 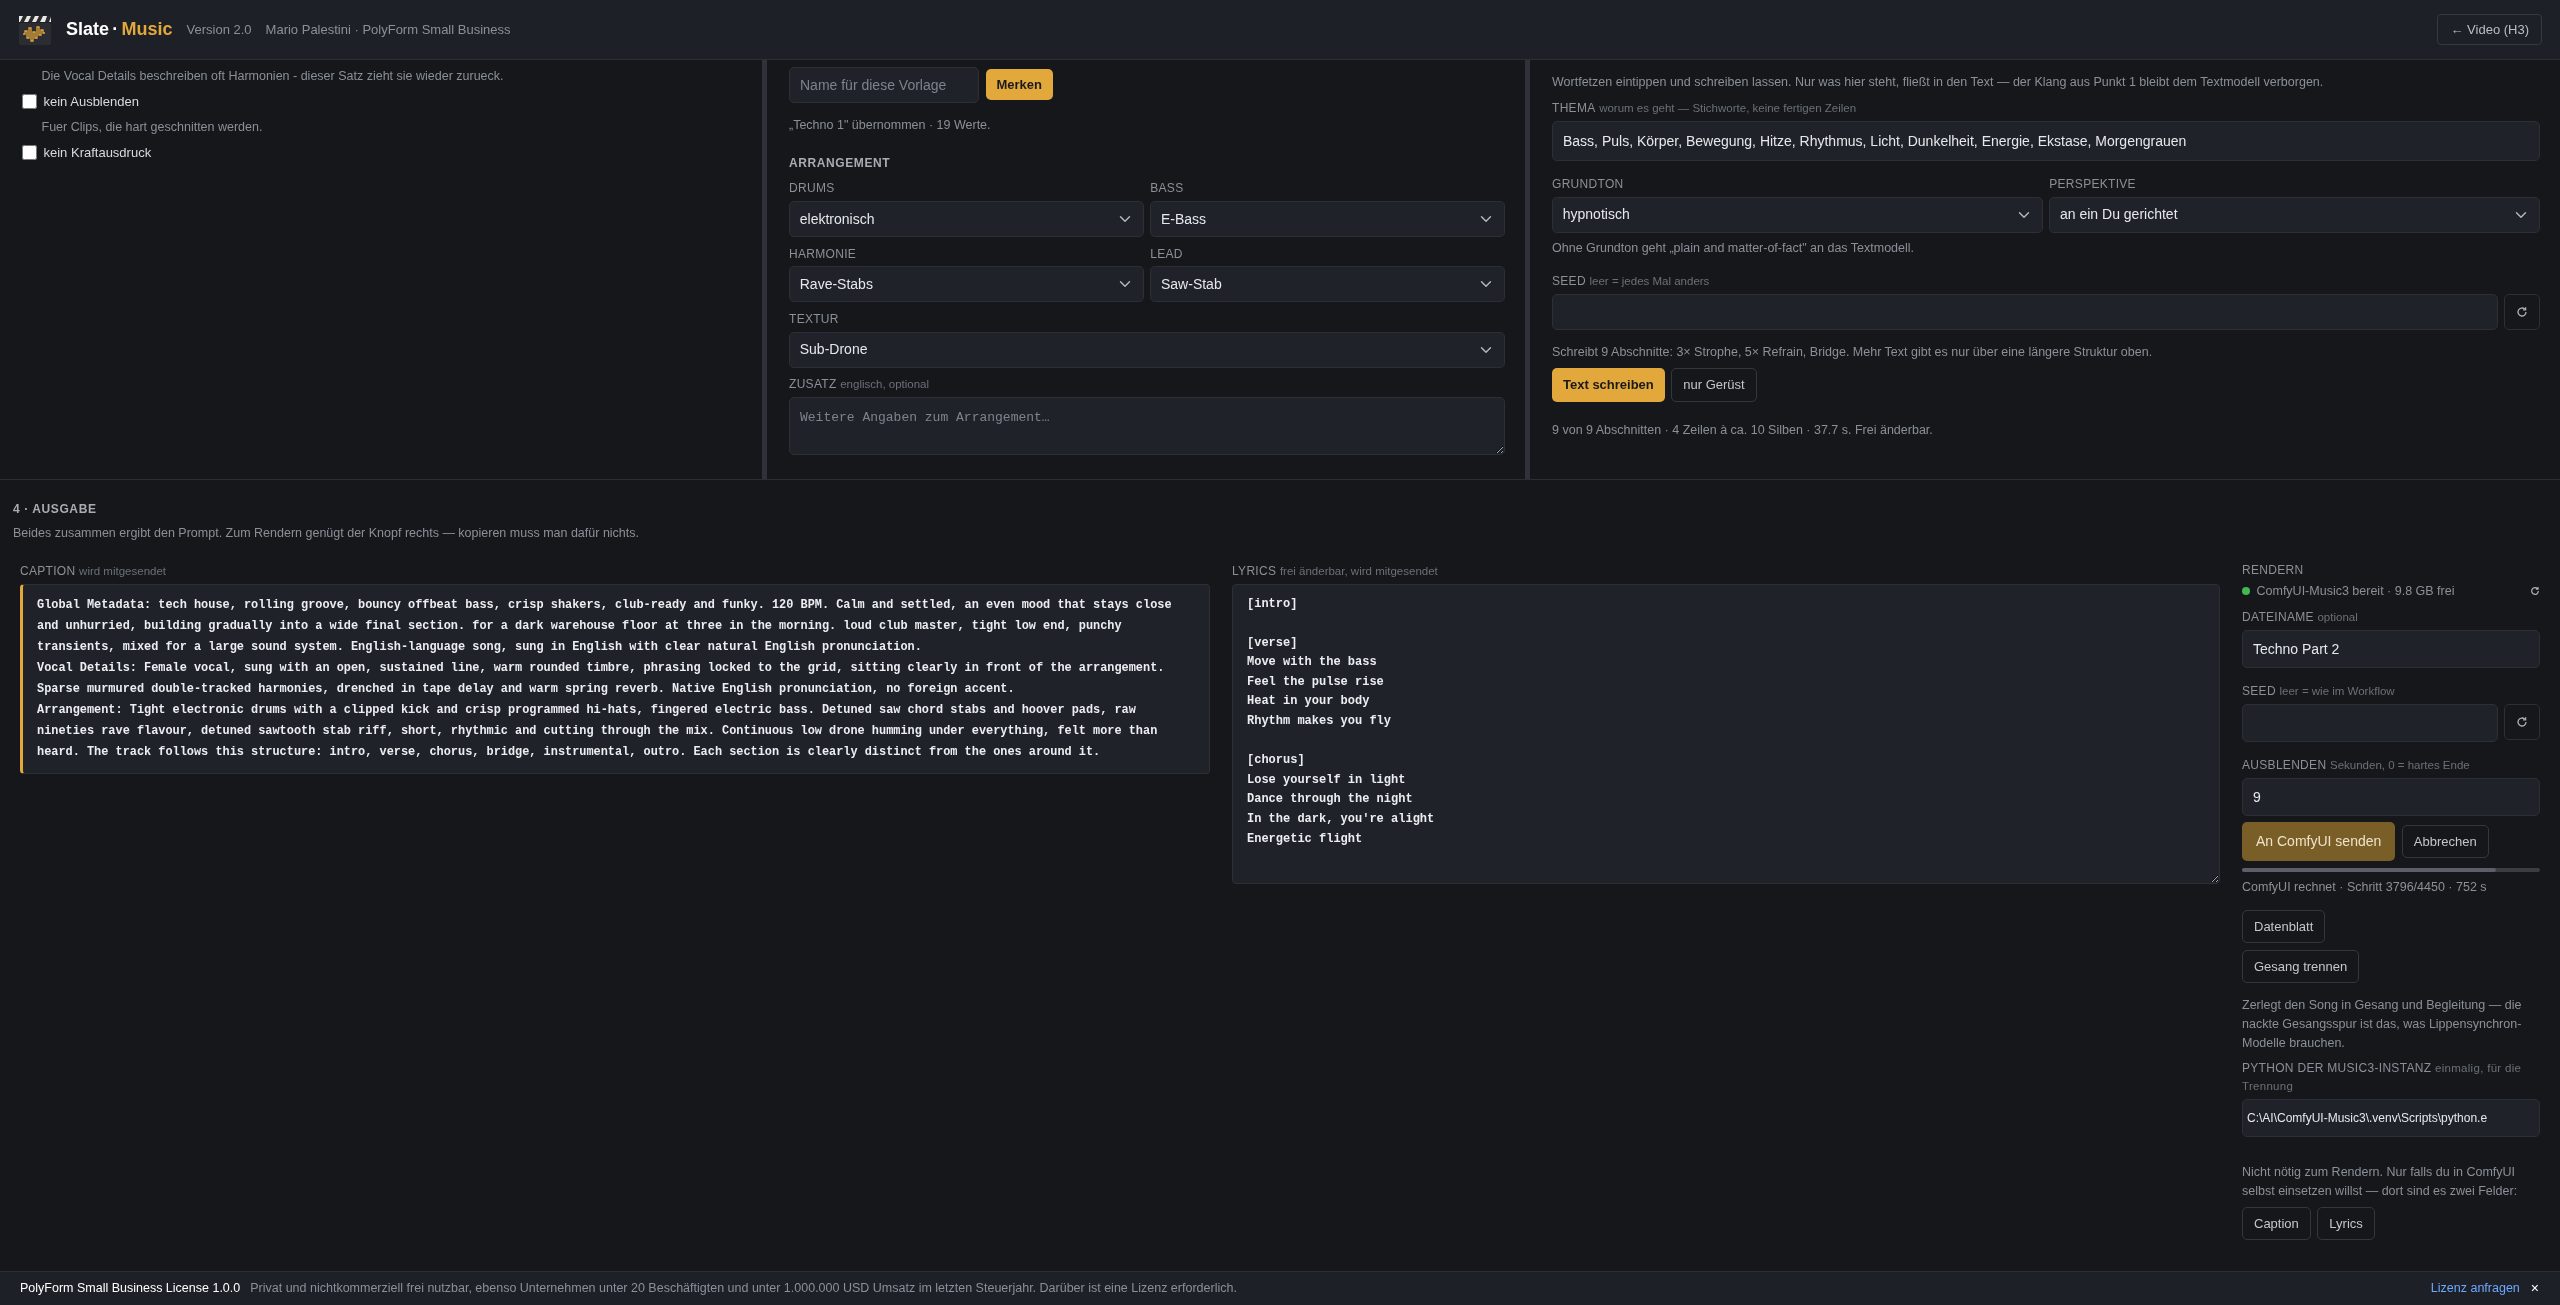 What do you see at coordinates (2273, 570) in the screenshot?
I see `section-heading: RENDERN` at bounding box center [2273, 570].